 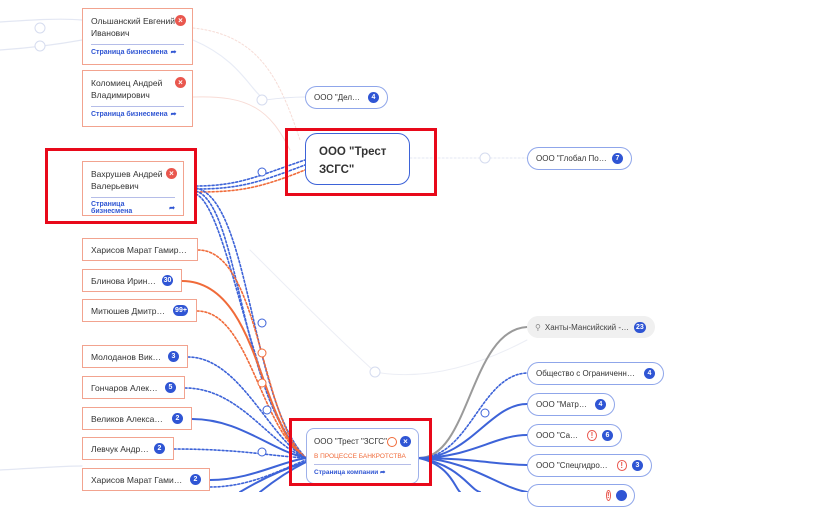 What do you see at coordinates (128, 448) in the screenshot?
I see `person-chip: Левчук Андрей… 2` at bounding box center [128, 448].